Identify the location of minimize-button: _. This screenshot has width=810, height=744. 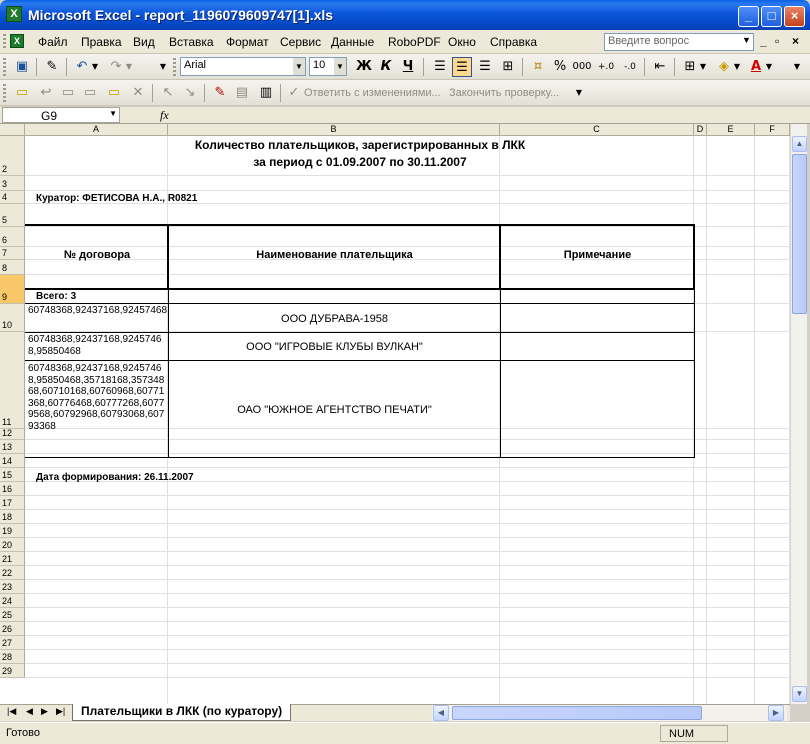
(748, 16).